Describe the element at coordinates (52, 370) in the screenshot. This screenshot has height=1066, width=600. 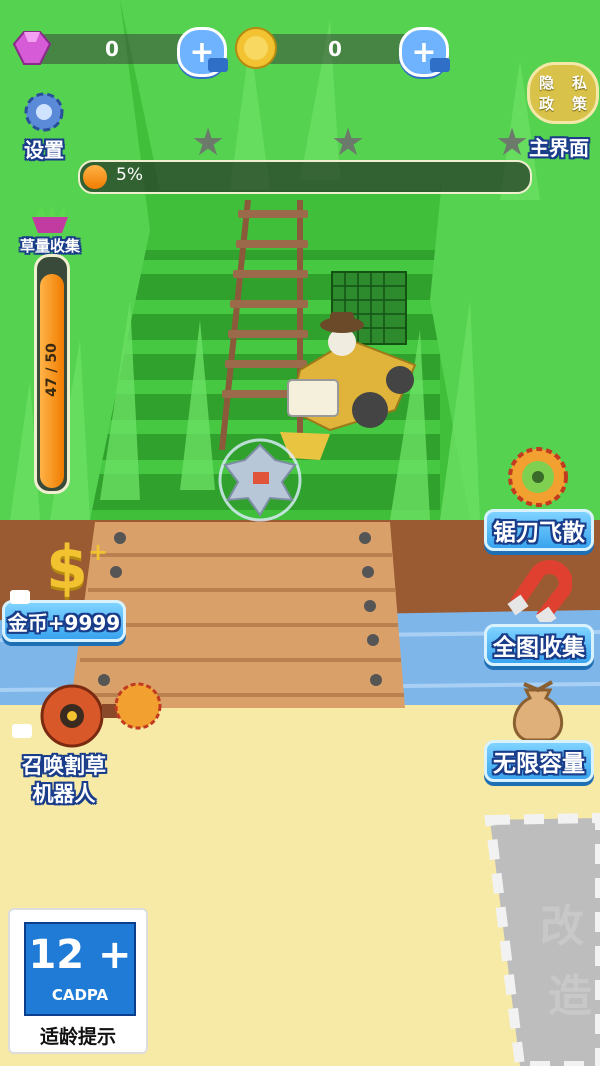
I see `grass-collect-count: 47 / 50` at that location.